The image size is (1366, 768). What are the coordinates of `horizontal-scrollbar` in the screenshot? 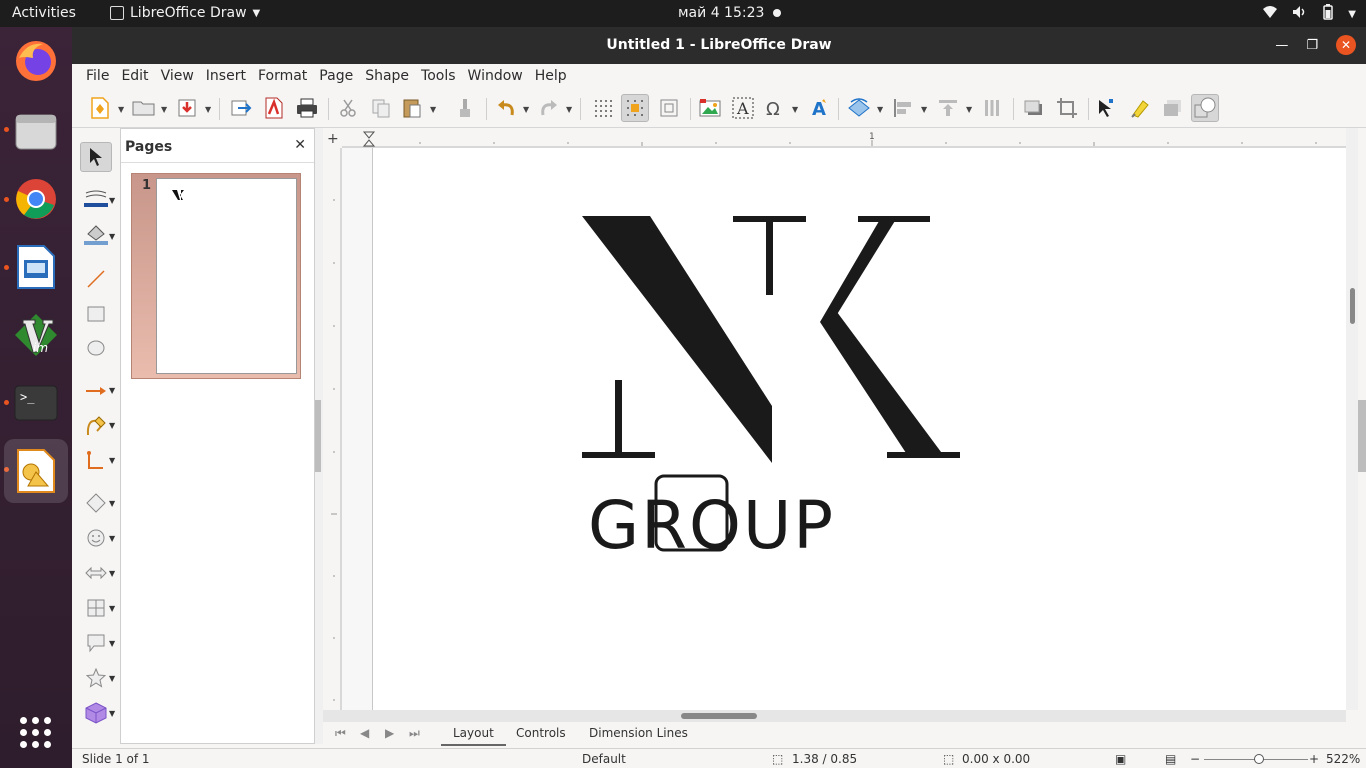 It's located at (834, 716).